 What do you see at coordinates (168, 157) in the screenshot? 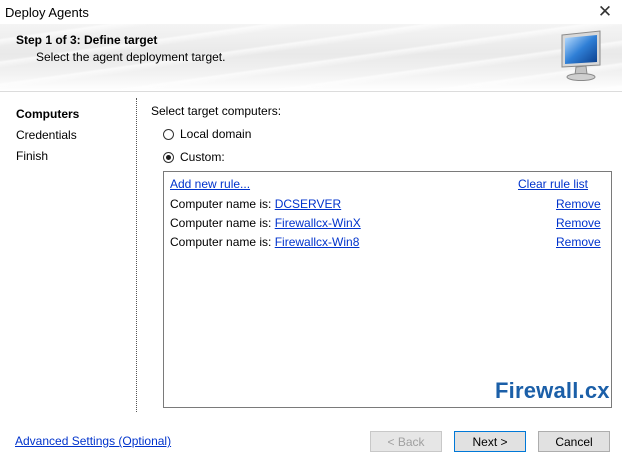
I see `radio-checked-icon` at bounding box center [168, 157].